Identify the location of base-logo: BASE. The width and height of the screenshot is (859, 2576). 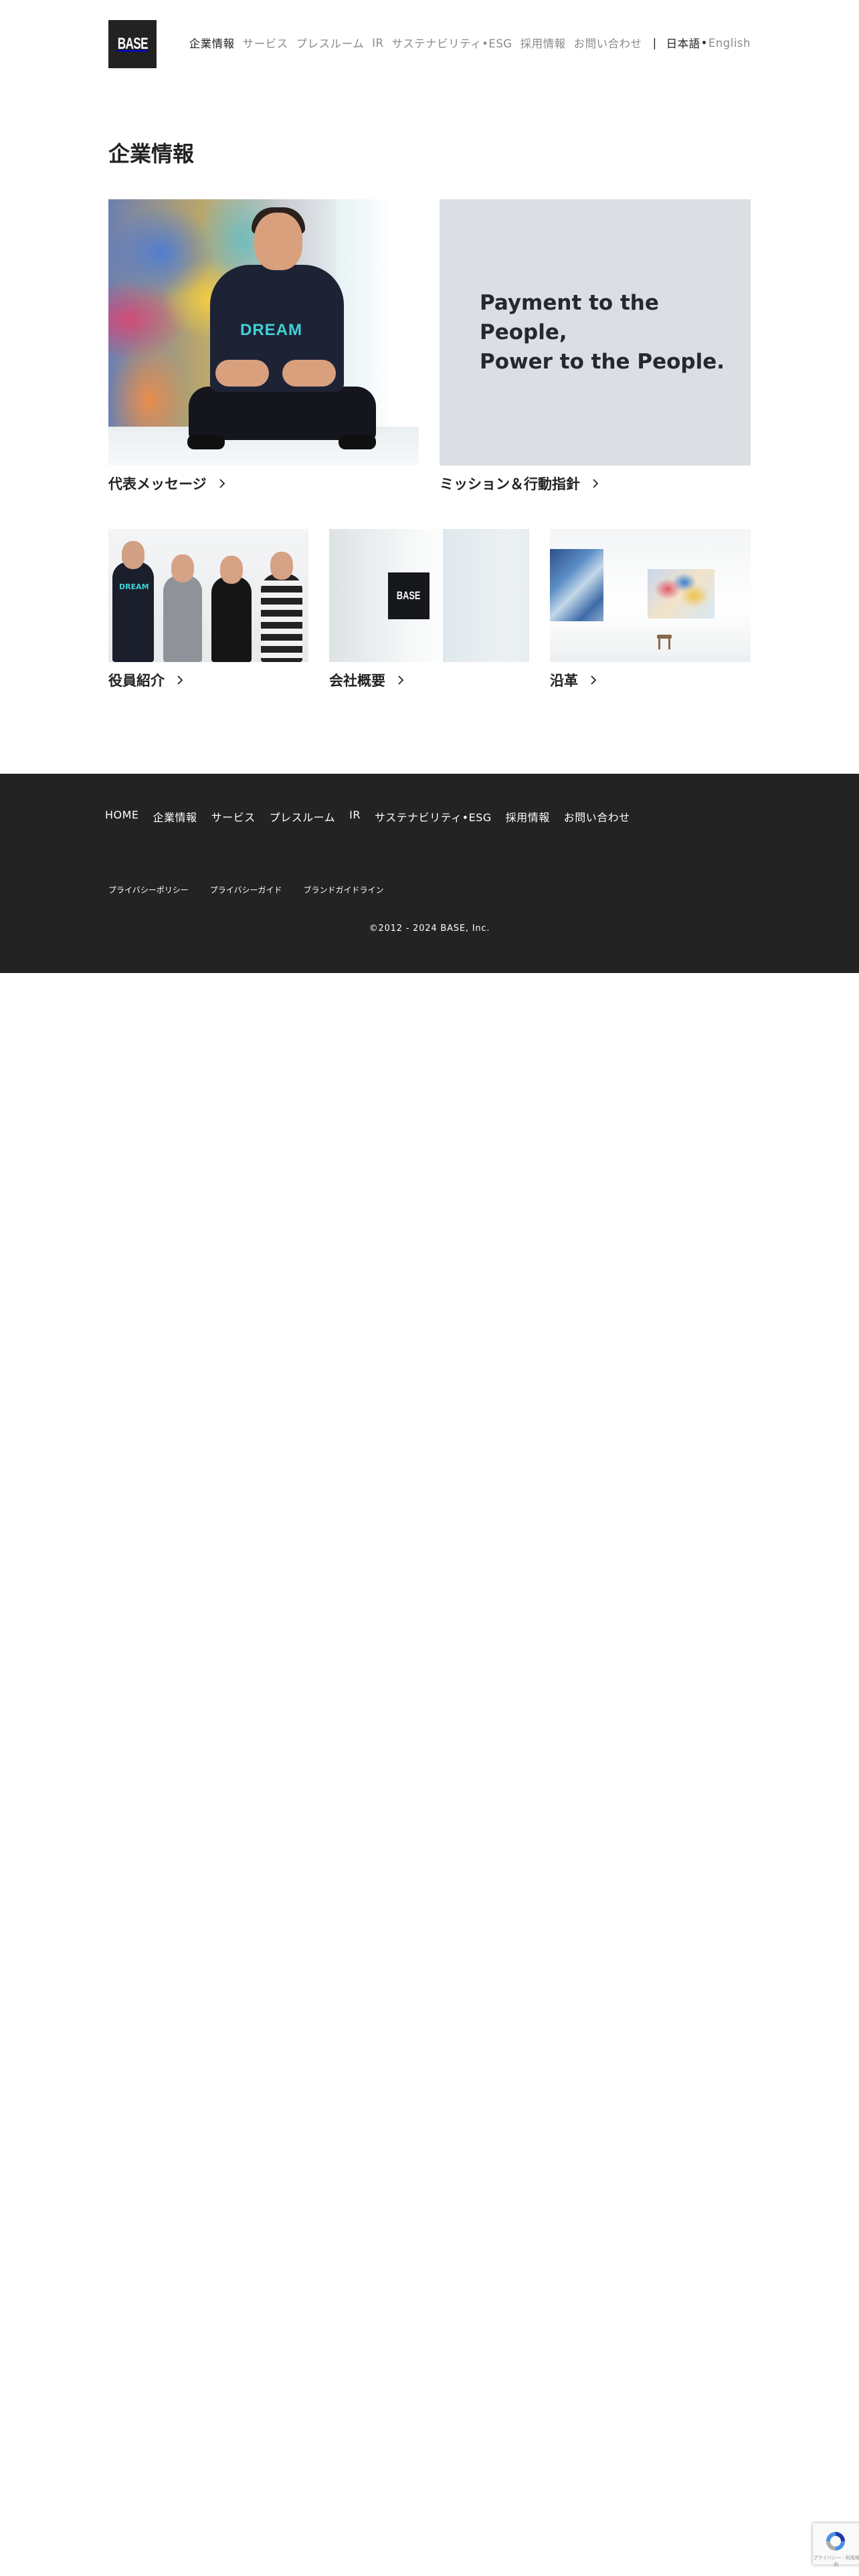
(132, 44).